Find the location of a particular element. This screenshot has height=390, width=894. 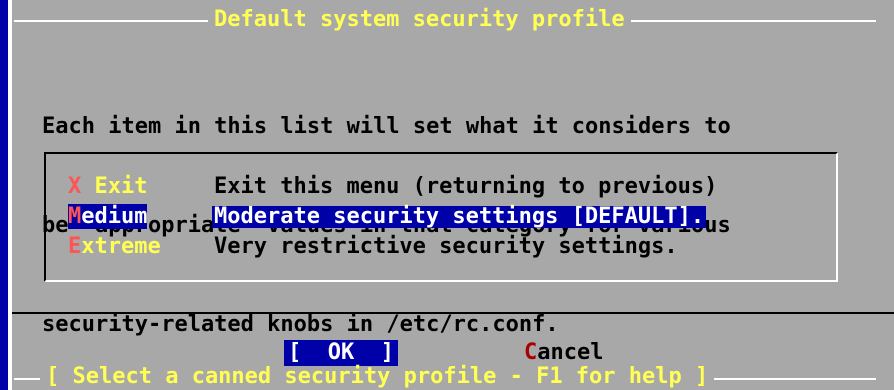

menu-item-description: Exit this menu (returning to previous) is located at coordinates (466, 186).